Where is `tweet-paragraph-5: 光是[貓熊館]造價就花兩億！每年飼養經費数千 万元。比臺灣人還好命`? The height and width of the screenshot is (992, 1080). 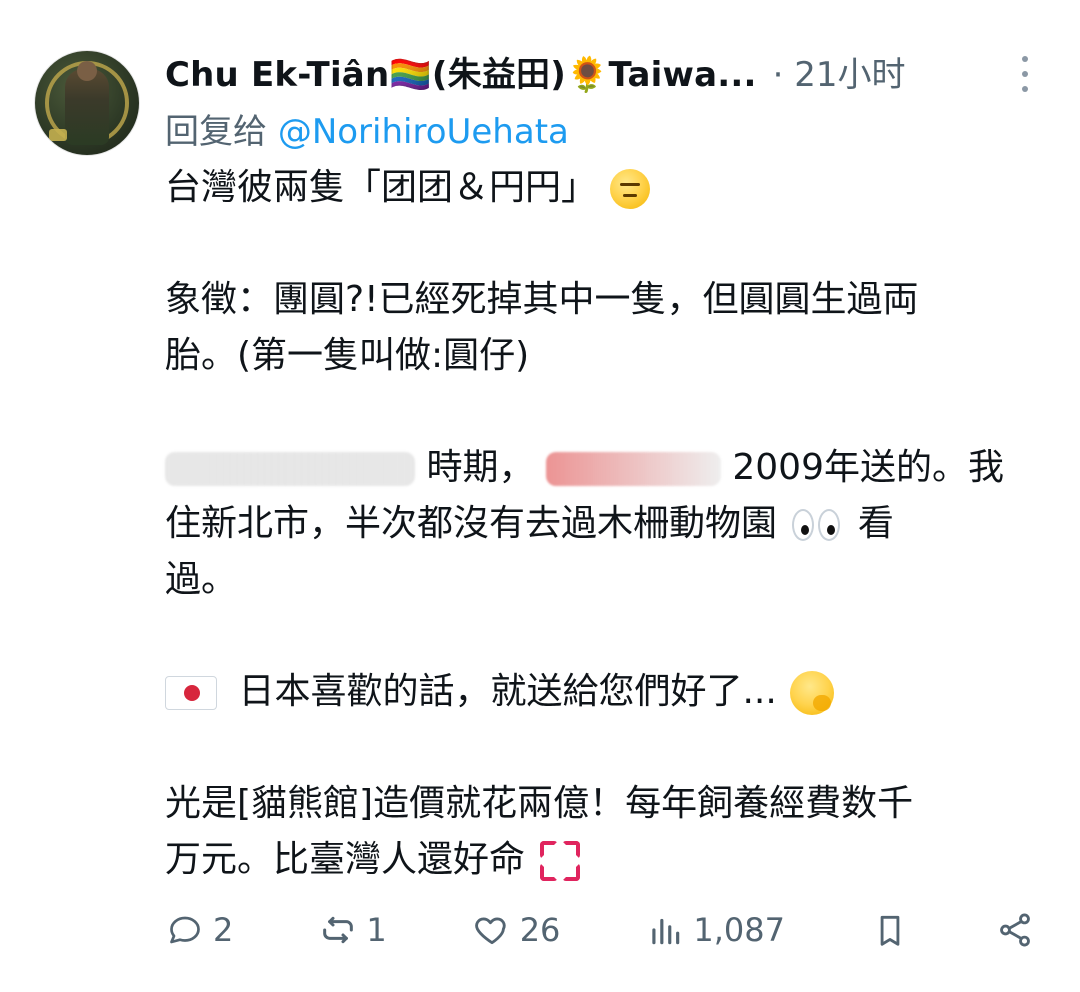 tweet-paragraph-5: 光是[貓熊館]造價就花兩億！每年飼養經費数千 万元。比臺灣人還好命 is located at coordinates (605, 832).